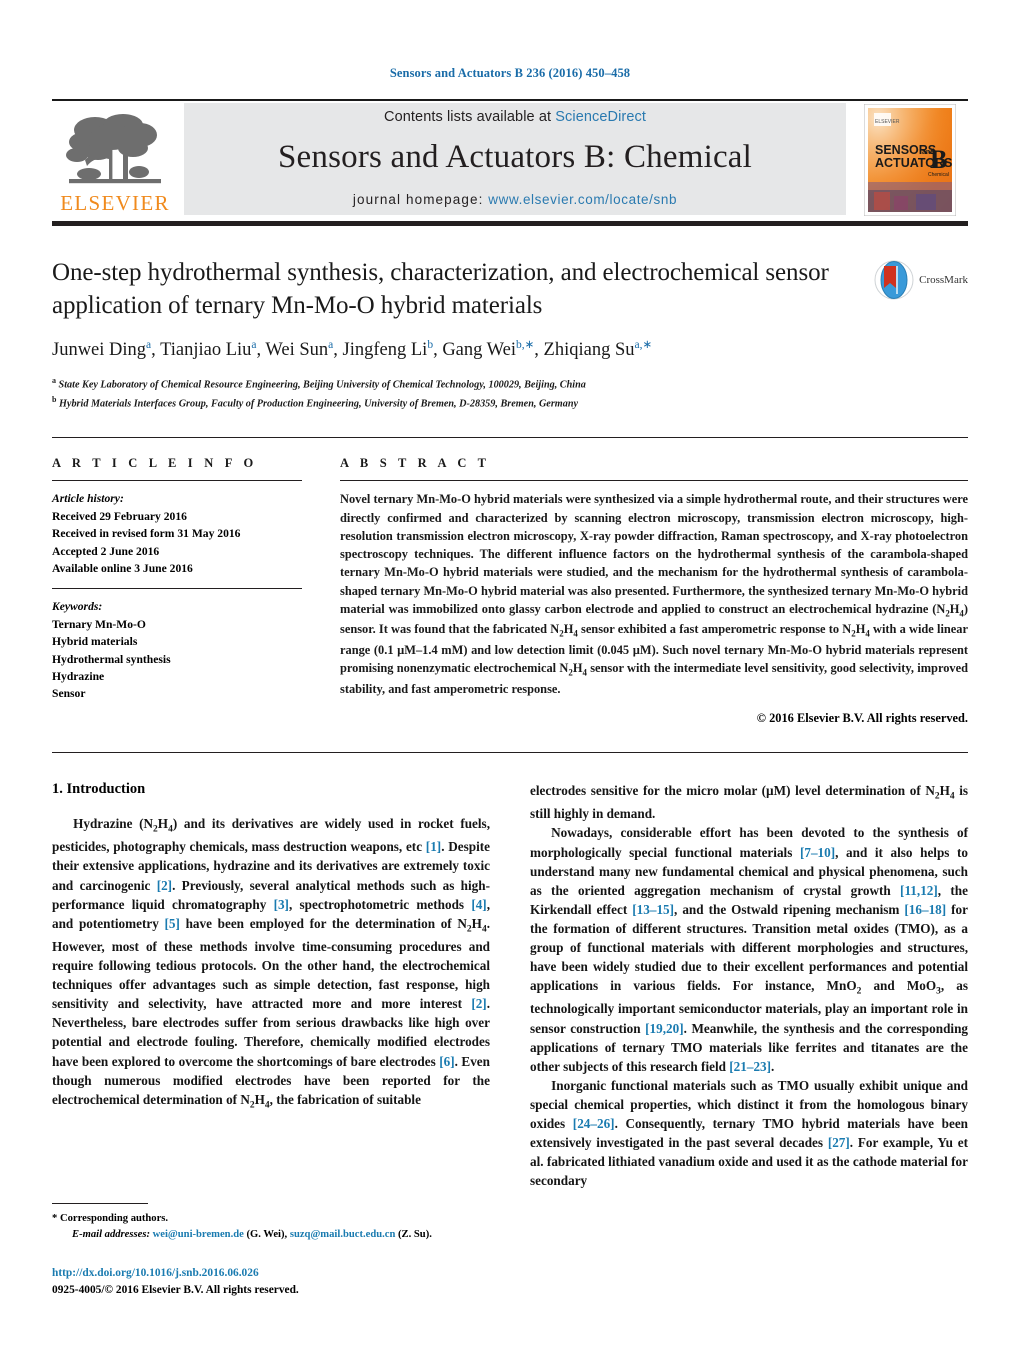 Image resolution: width=1020 pixels, height=1351 pixels. Describe the element at coordinates (415, 463) in the screenshot. I see `abstract-heading: A B S T R A C T` at that location.